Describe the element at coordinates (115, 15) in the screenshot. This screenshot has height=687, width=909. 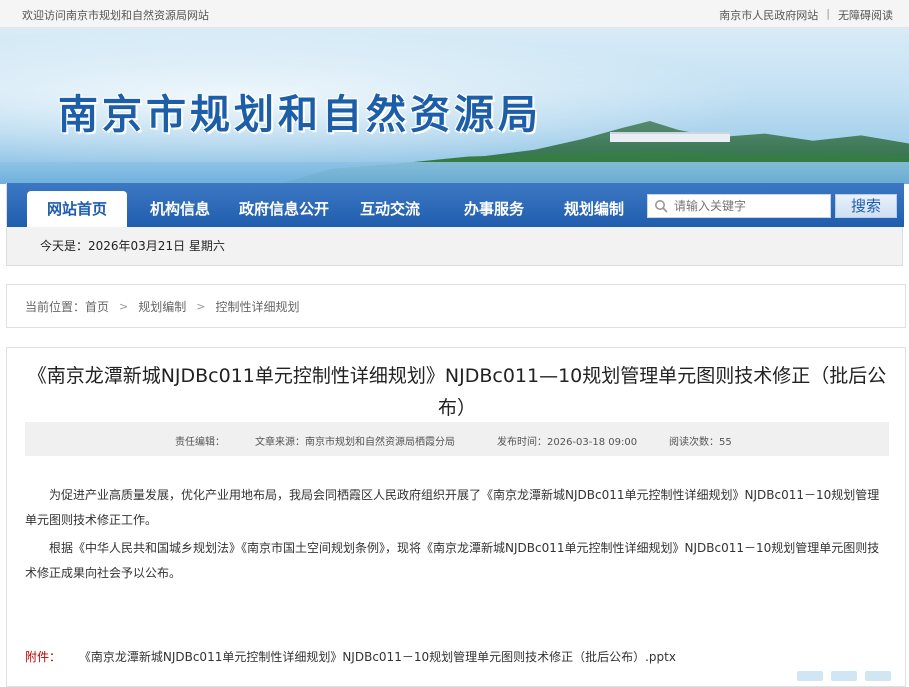
I see `welcome-text: 欢迎访问南京市规划和自然资源局网站` at that location.